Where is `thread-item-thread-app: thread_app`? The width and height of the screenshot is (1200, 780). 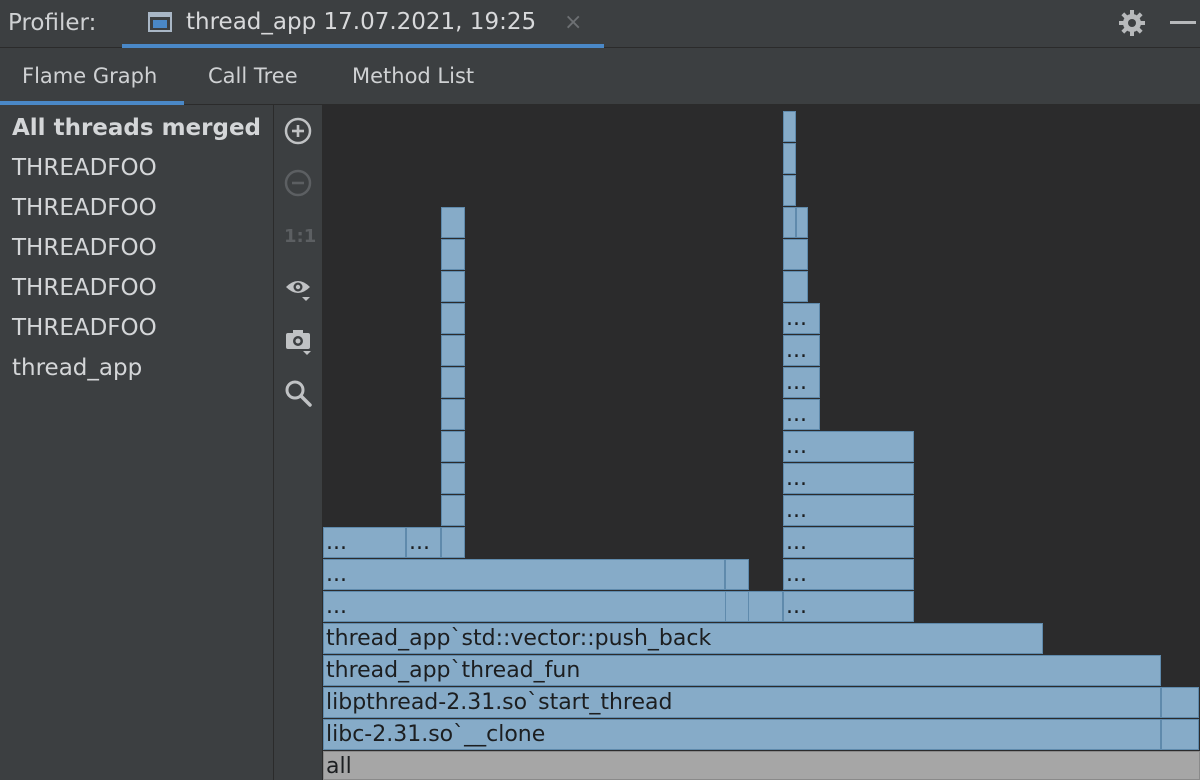 thread-item-thread-app: thread_app is located at coordinates (77, 368).